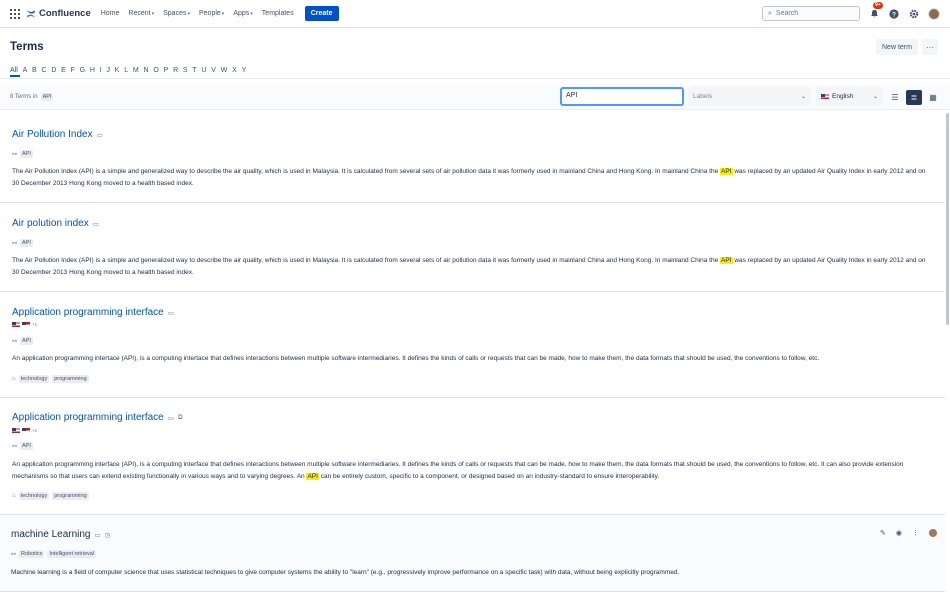 This screenshot has width=950, height=594. Describe the element at coordinates (108, 72) in the screenshot. I see `alphabet-letter-j: J` at that location.